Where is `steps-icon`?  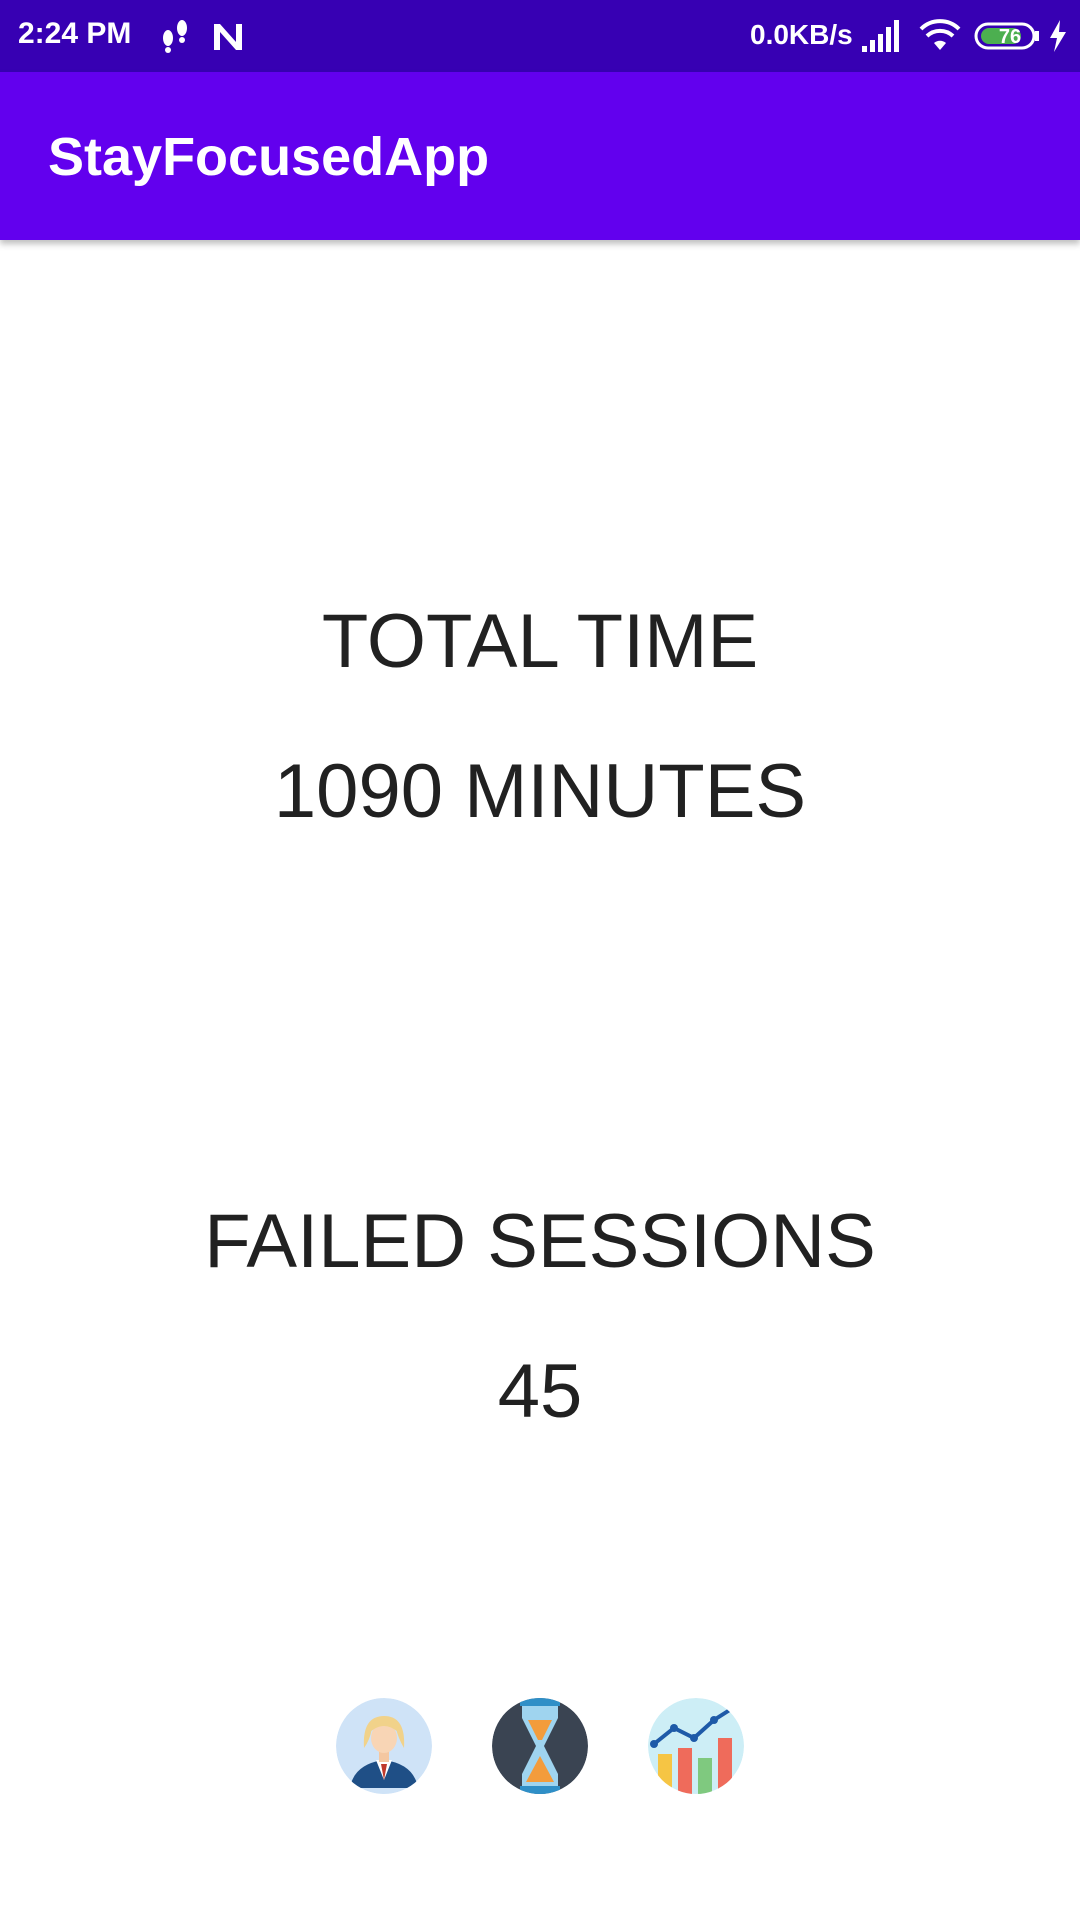
steps-icon is located at coordinates (175, 38).